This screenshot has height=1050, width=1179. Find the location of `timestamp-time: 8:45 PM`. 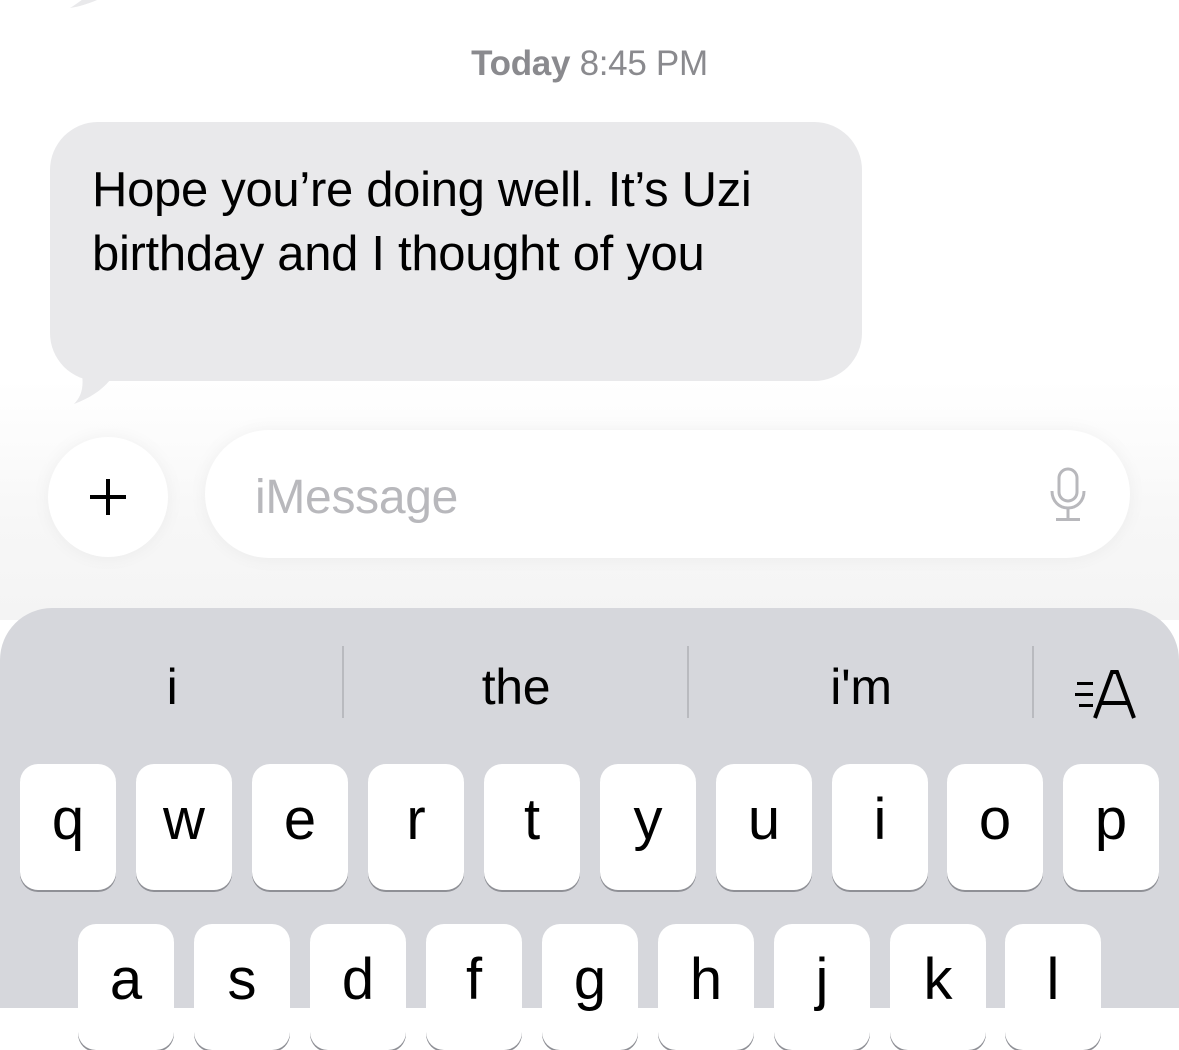

timestamp-time: 8:45 PM is located at coordinates (644, 63).